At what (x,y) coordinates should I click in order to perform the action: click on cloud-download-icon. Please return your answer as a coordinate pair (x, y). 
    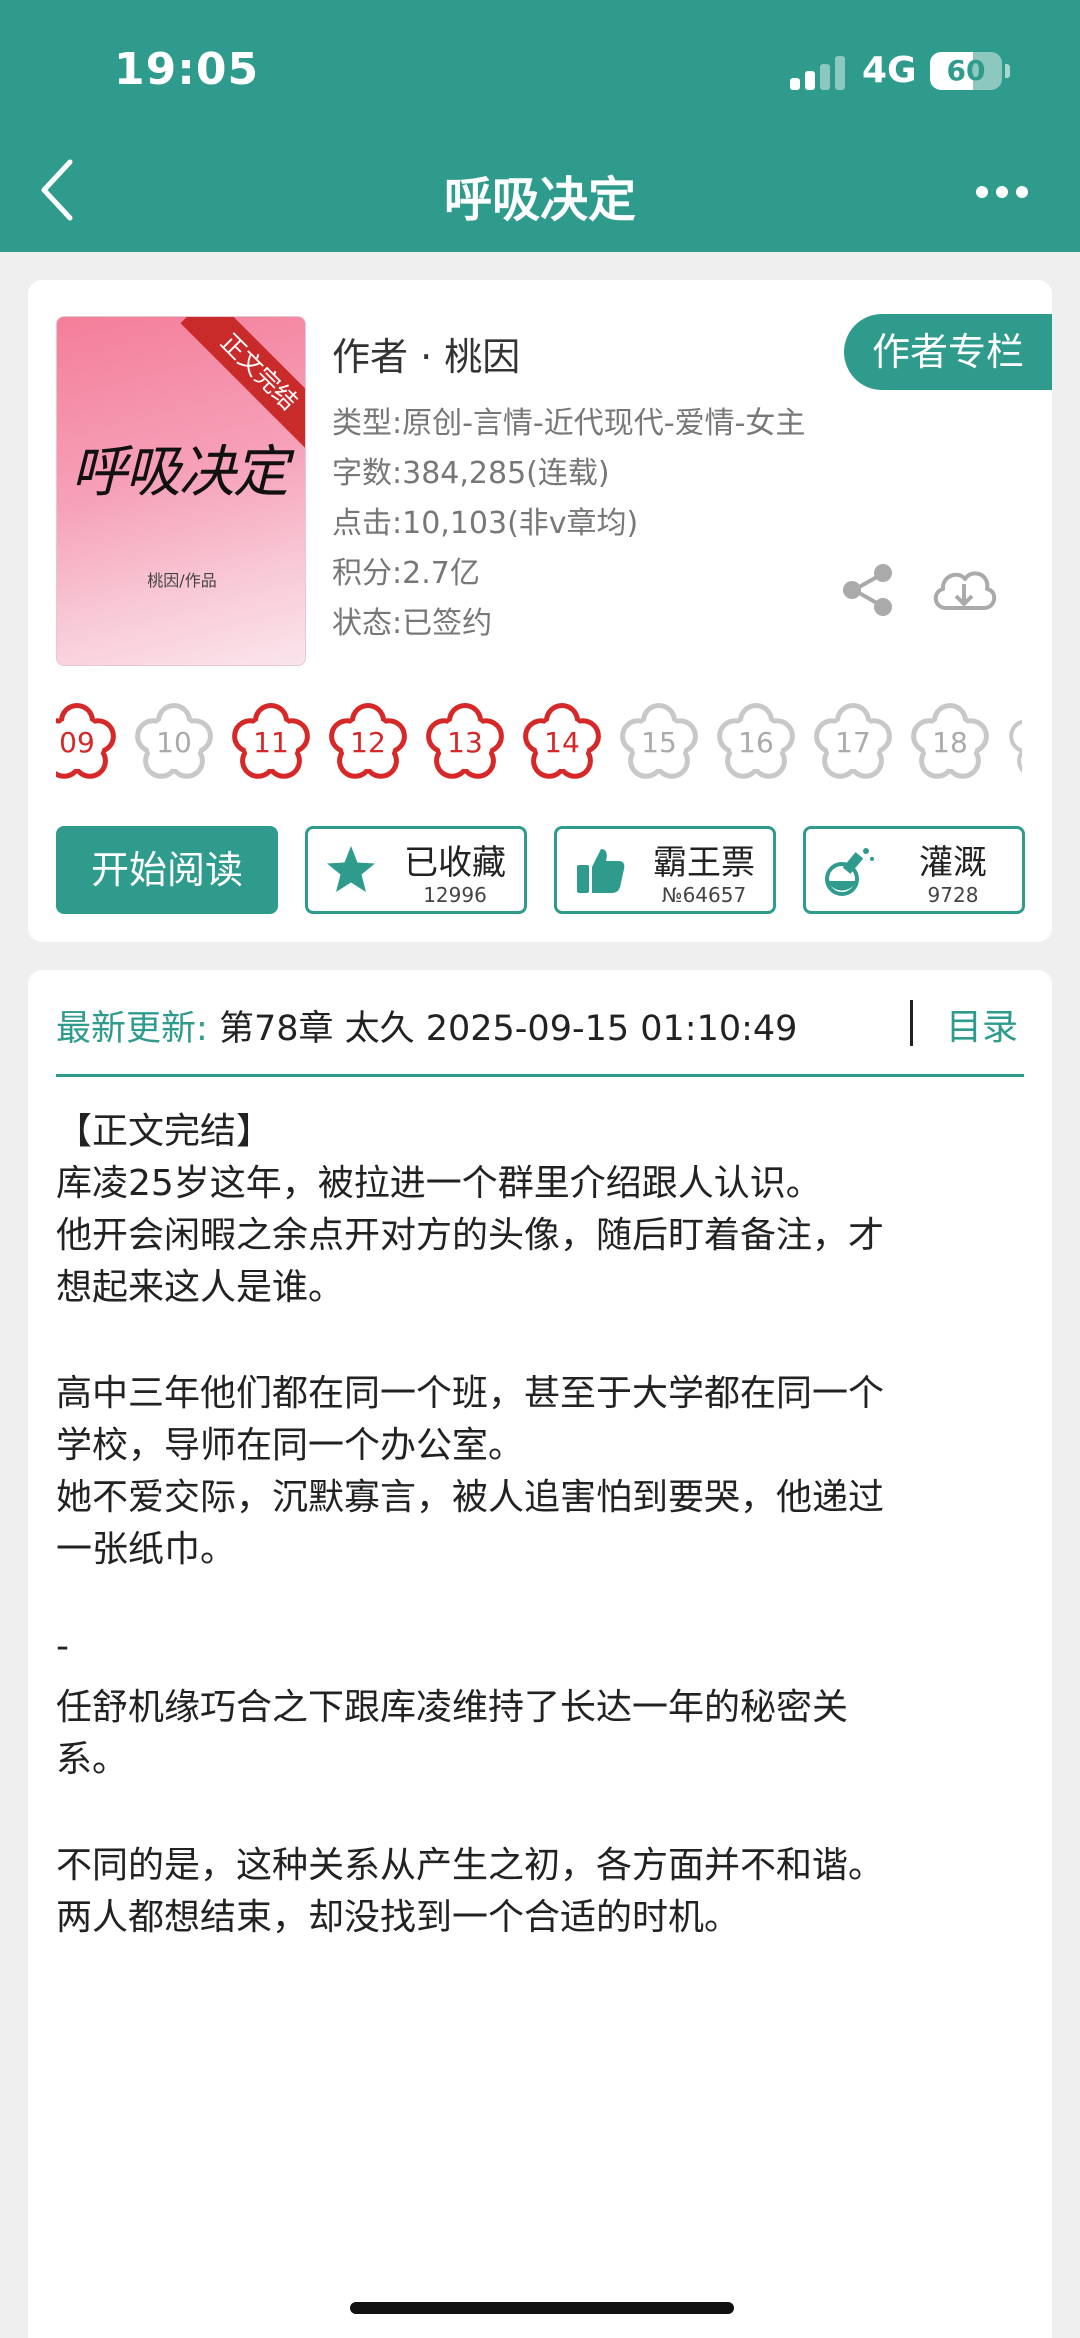
    Looking at the image, I should click on (965, 590).